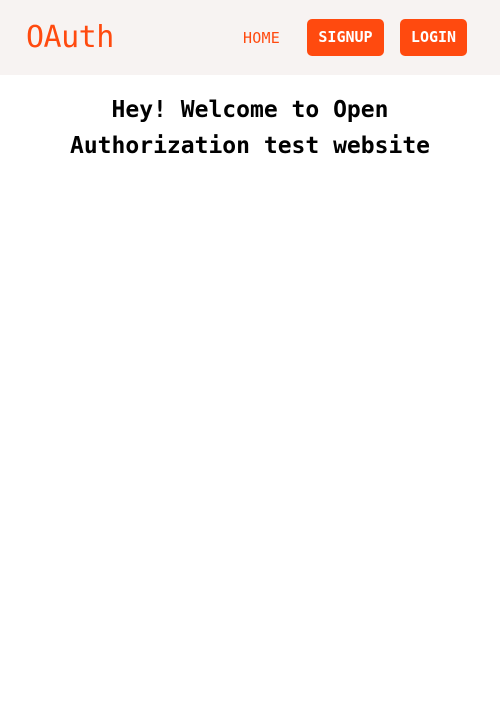 This screenshot has height=706, width=500. Describe the element at coordinates (345, 37) in the screenshot. I see `signup-button: SIGNUP` at that location.